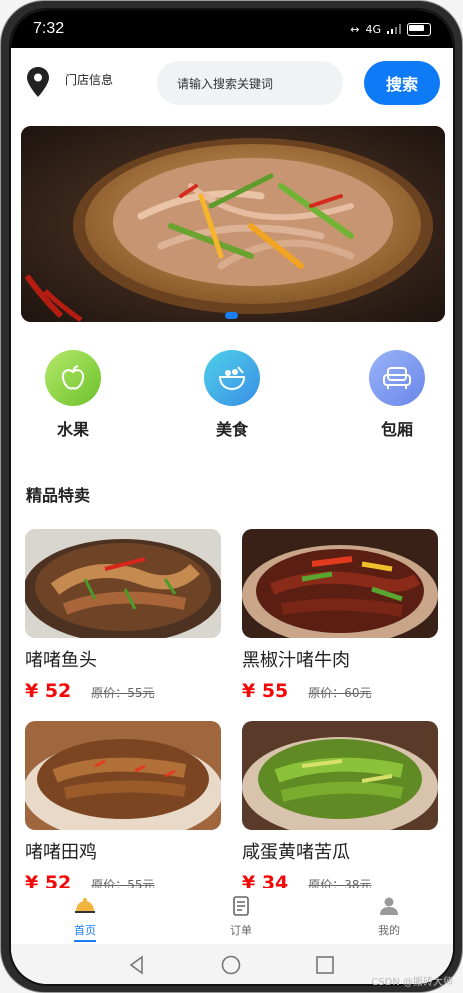 The image size is (463, 993). I want to click on person-icon, so click(389, 906).